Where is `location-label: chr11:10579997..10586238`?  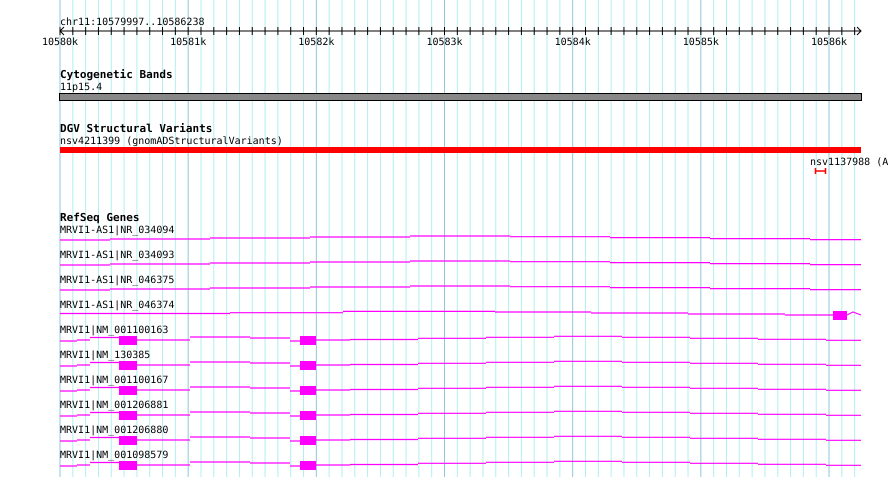
location-label: chr11:10579997..10586238 is located at coordinates (132, 22).